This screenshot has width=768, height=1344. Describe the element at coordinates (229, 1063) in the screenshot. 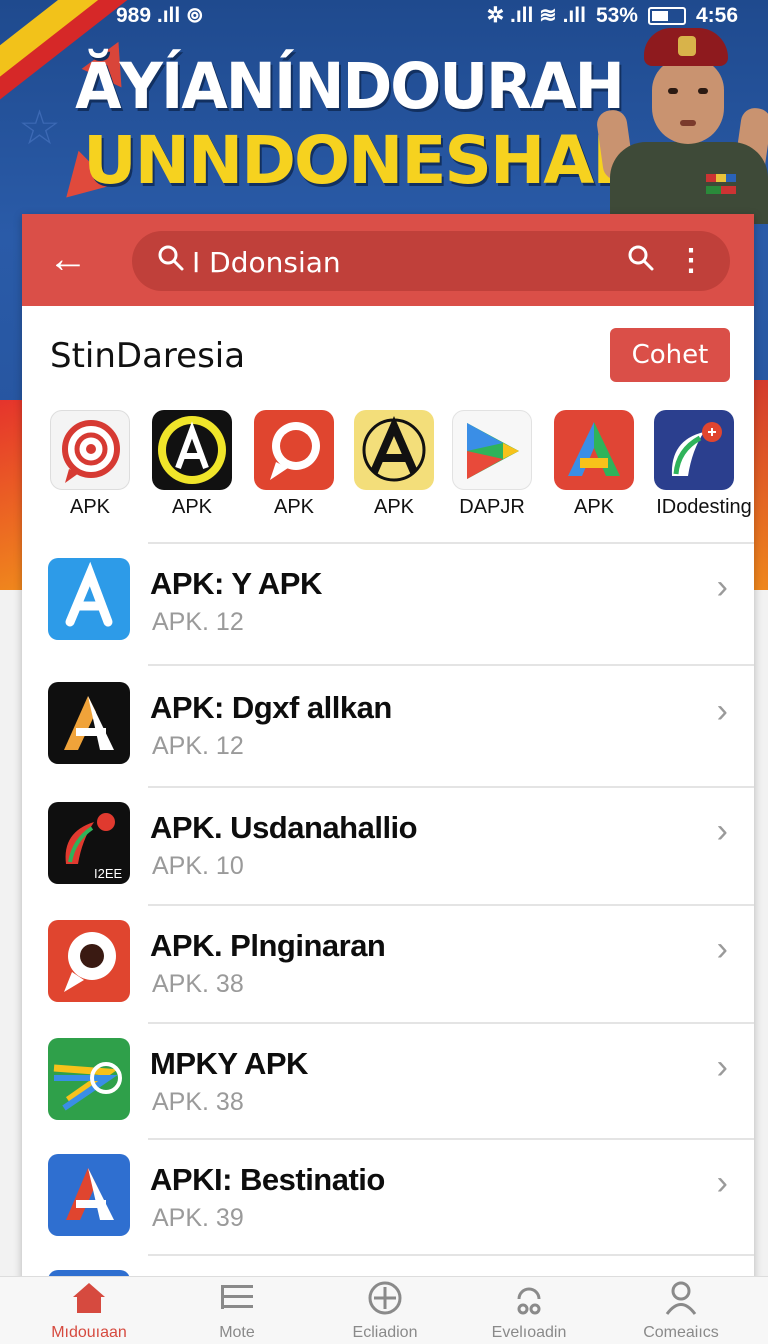

I see `app-title: MPKY APK` at that location.